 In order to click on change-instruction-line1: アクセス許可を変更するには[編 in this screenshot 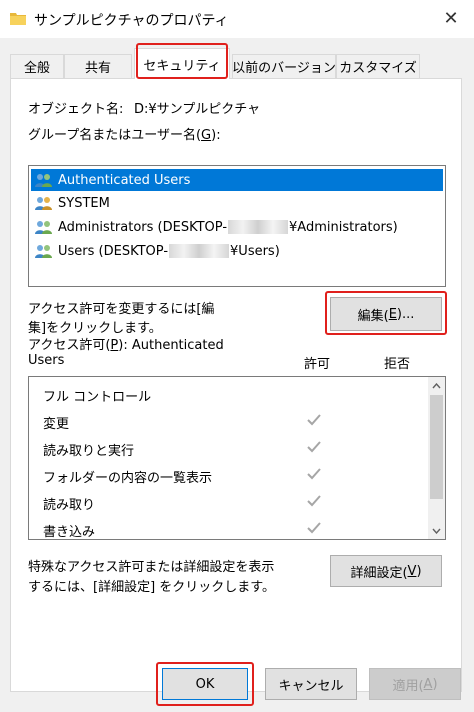, I will do `click(121, 309)`.